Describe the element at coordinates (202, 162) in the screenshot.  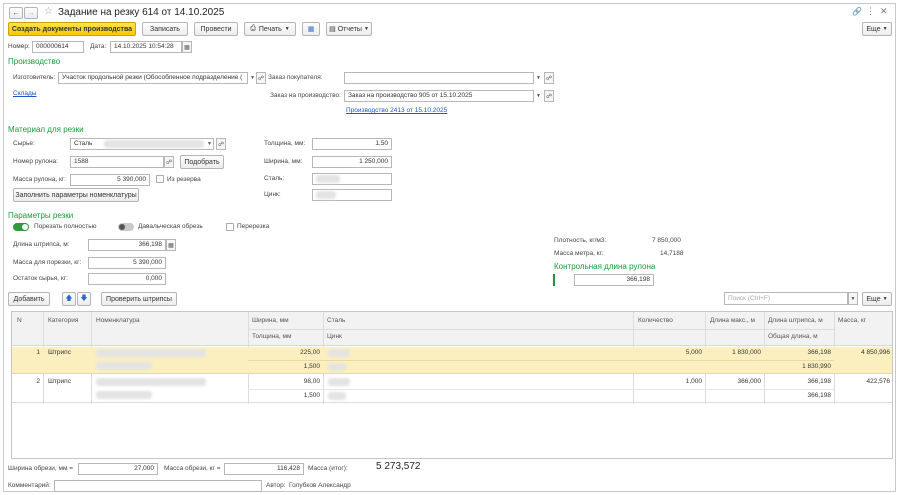
I see `pick-button: Подобрать` at that location.